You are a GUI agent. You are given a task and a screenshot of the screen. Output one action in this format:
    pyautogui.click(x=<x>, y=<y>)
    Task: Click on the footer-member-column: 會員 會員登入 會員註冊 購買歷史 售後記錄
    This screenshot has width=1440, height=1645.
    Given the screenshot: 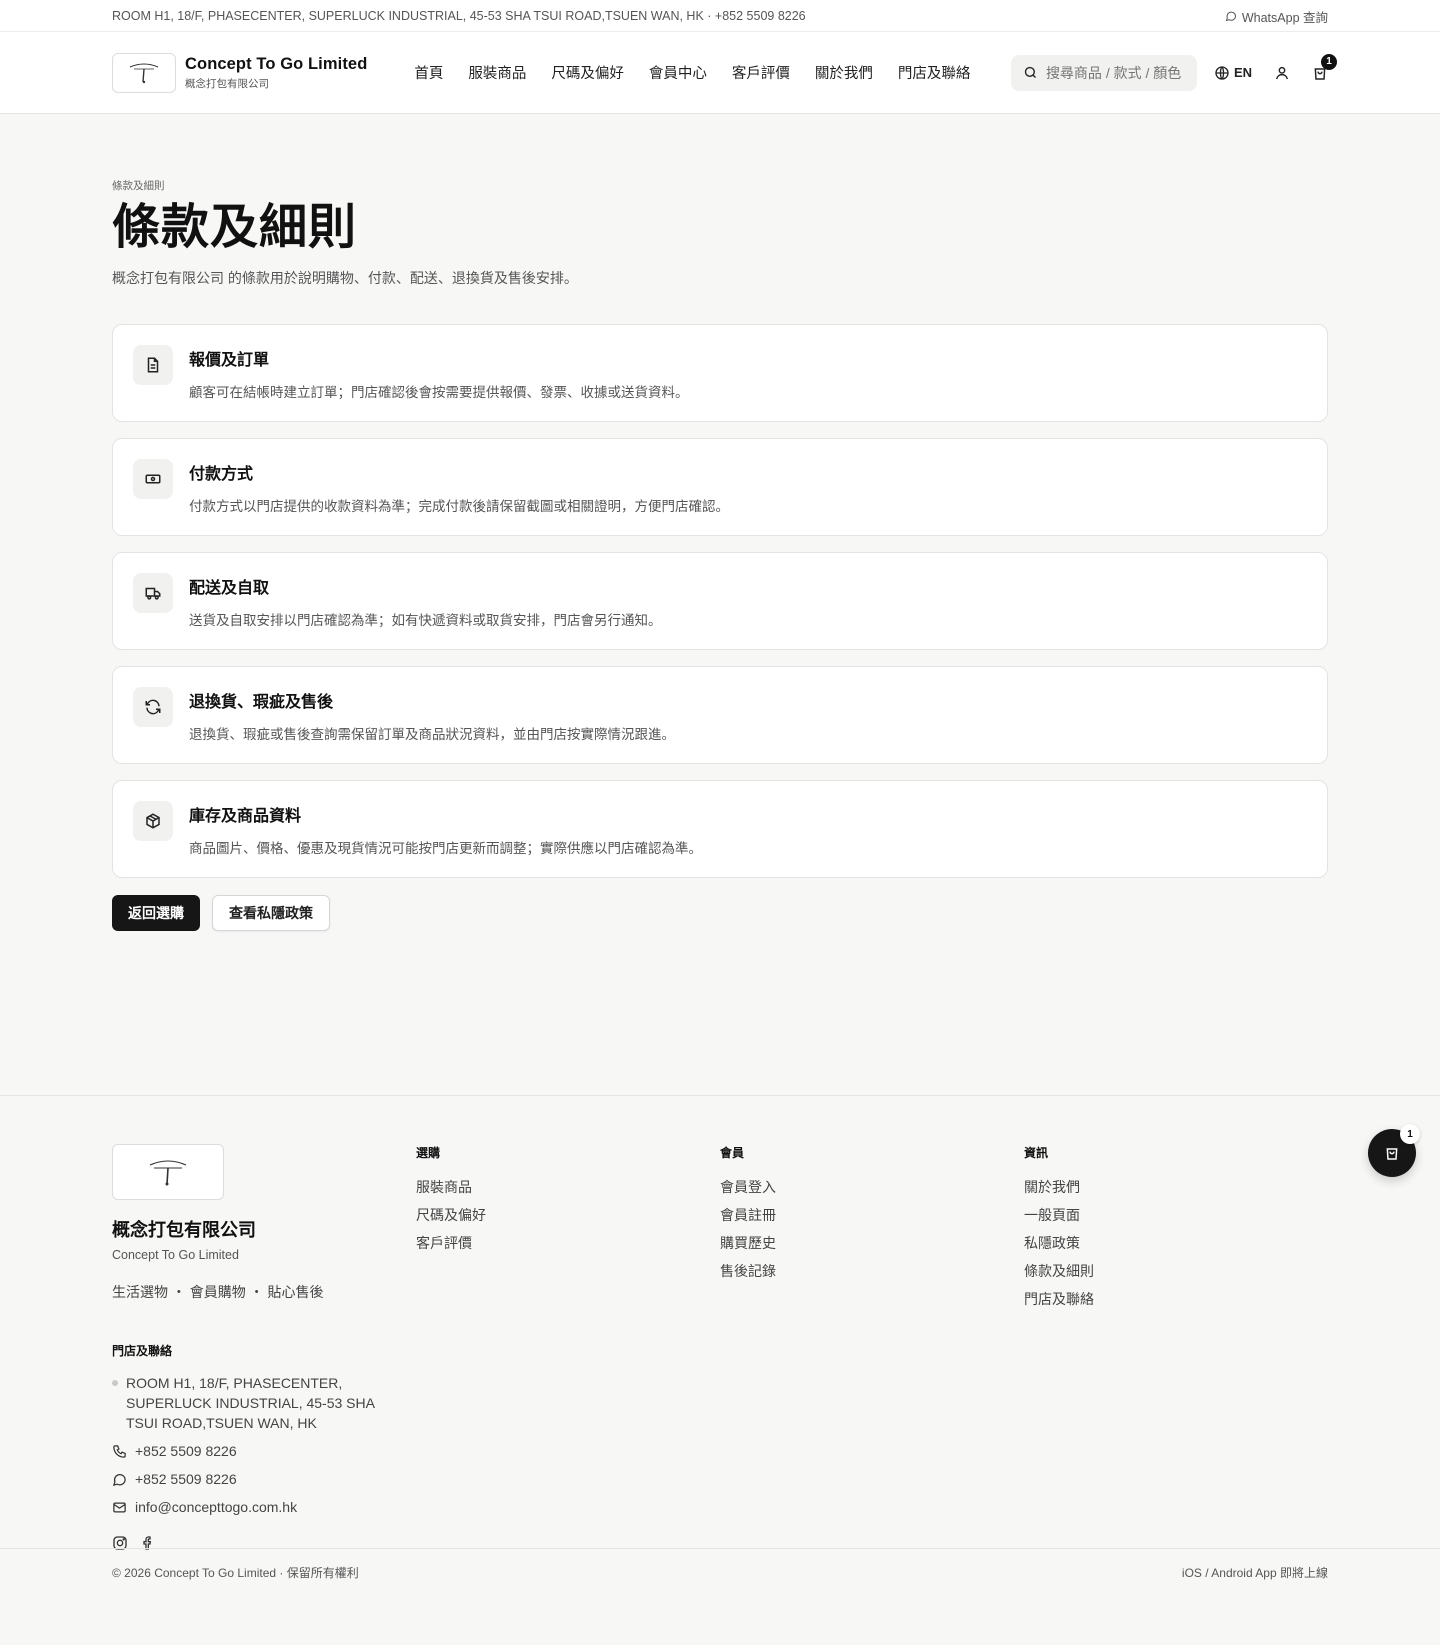 What is the action you would take?
    pyautogui.click(x=872, y=1347)
    